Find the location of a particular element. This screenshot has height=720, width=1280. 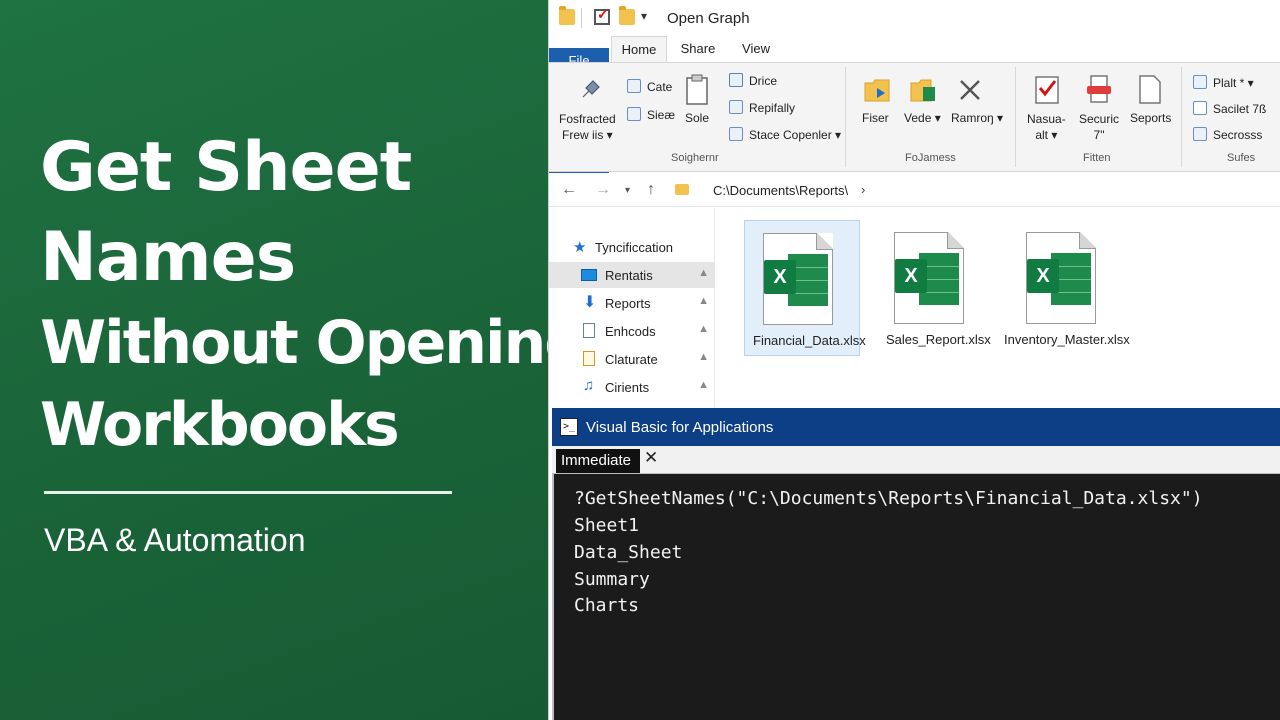

copy-to-icon is located at coordinates (736, 107).